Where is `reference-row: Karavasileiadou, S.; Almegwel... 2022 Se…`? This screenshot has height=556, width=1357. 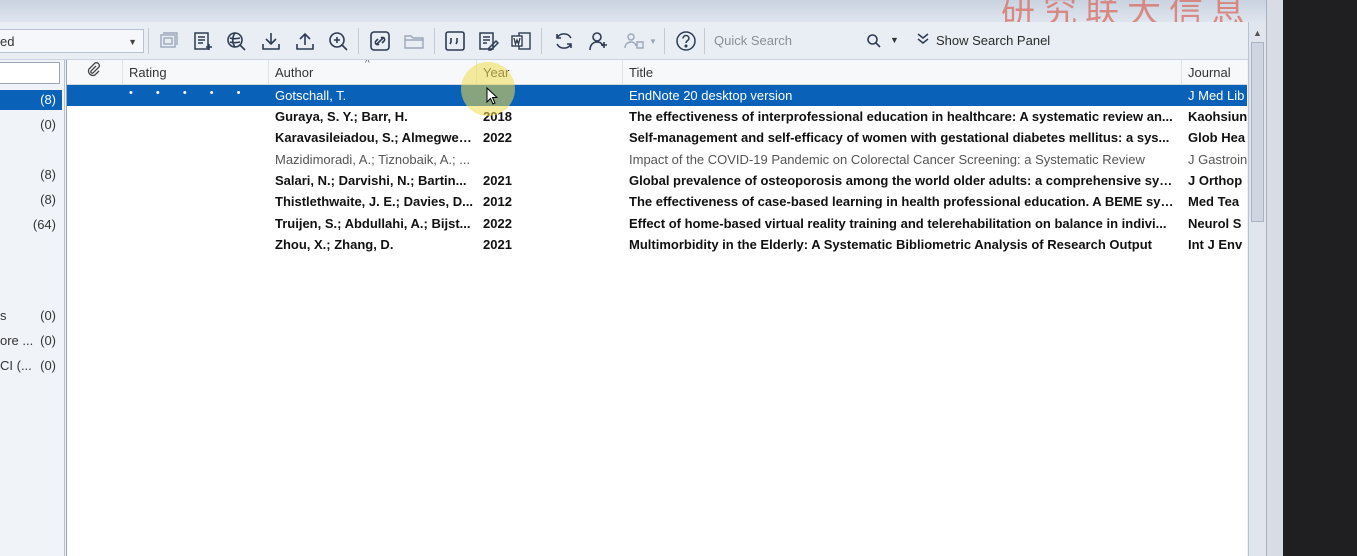 reference-row: Karavasileiadou, S.; Almegwel... 2022 Se… is located at coordinates (657, 137).